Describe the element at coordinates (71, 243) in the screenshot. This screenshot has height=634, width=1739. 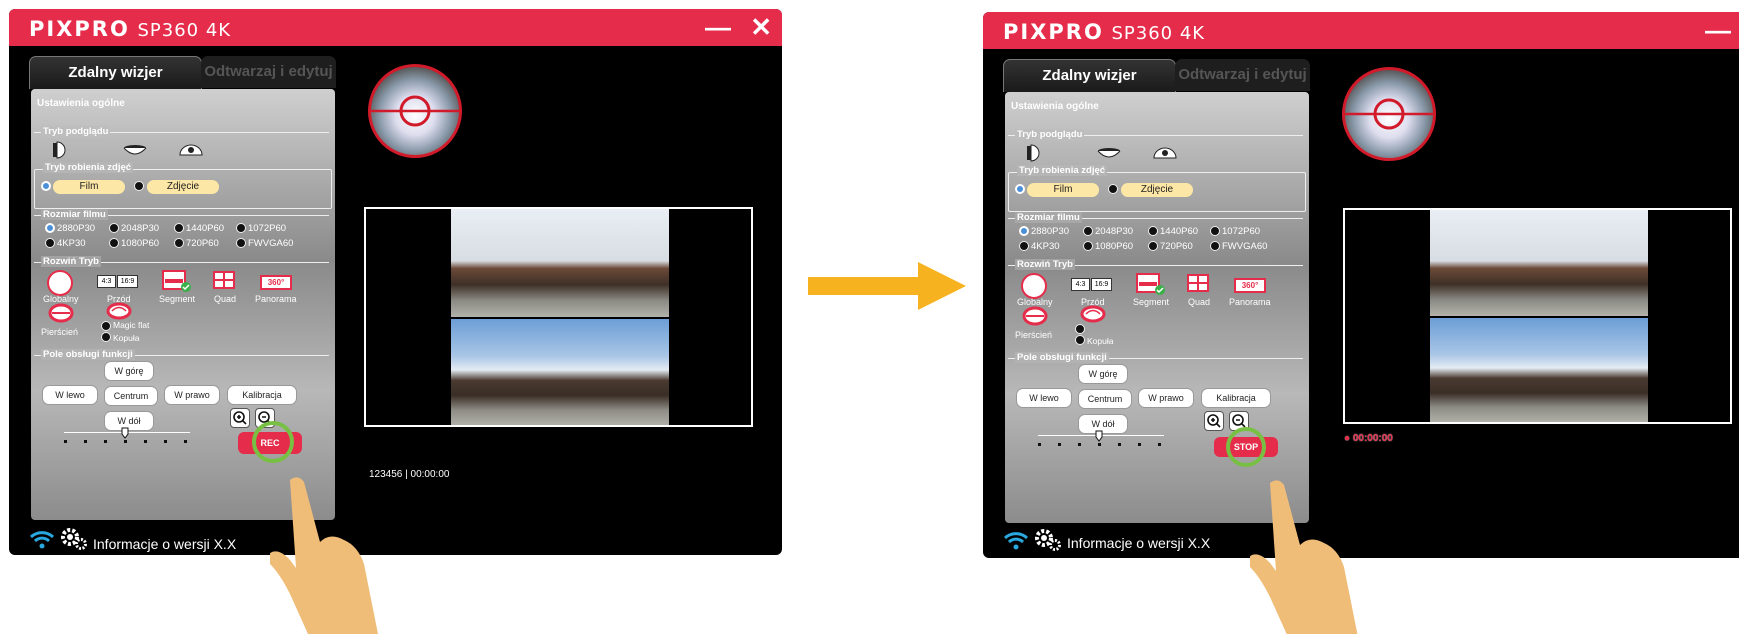
I see `size-label: 4KP30` at that location.